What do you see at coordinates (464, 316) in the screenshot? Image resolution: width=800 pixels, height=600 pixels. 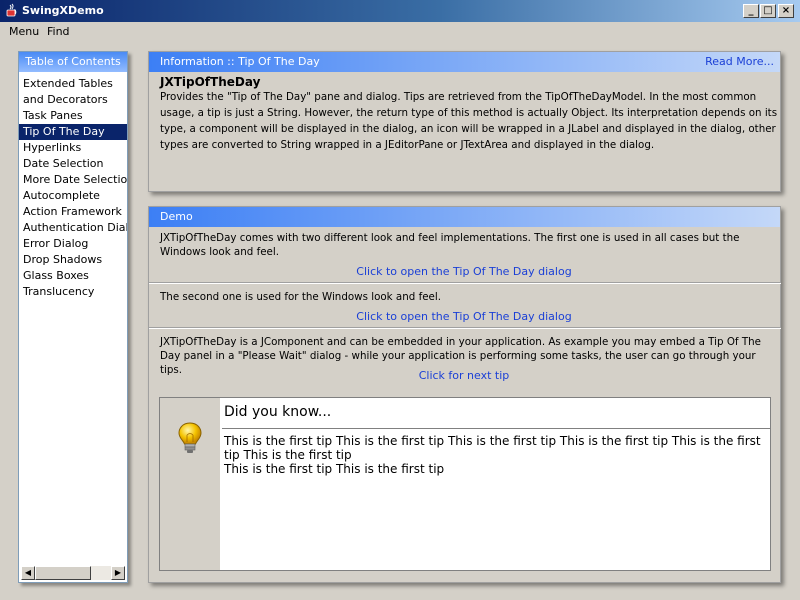 I see `open-tip-dialog-link-windows: Click to open the Tip Of The Day dialog` at bounding box center [464, 316].